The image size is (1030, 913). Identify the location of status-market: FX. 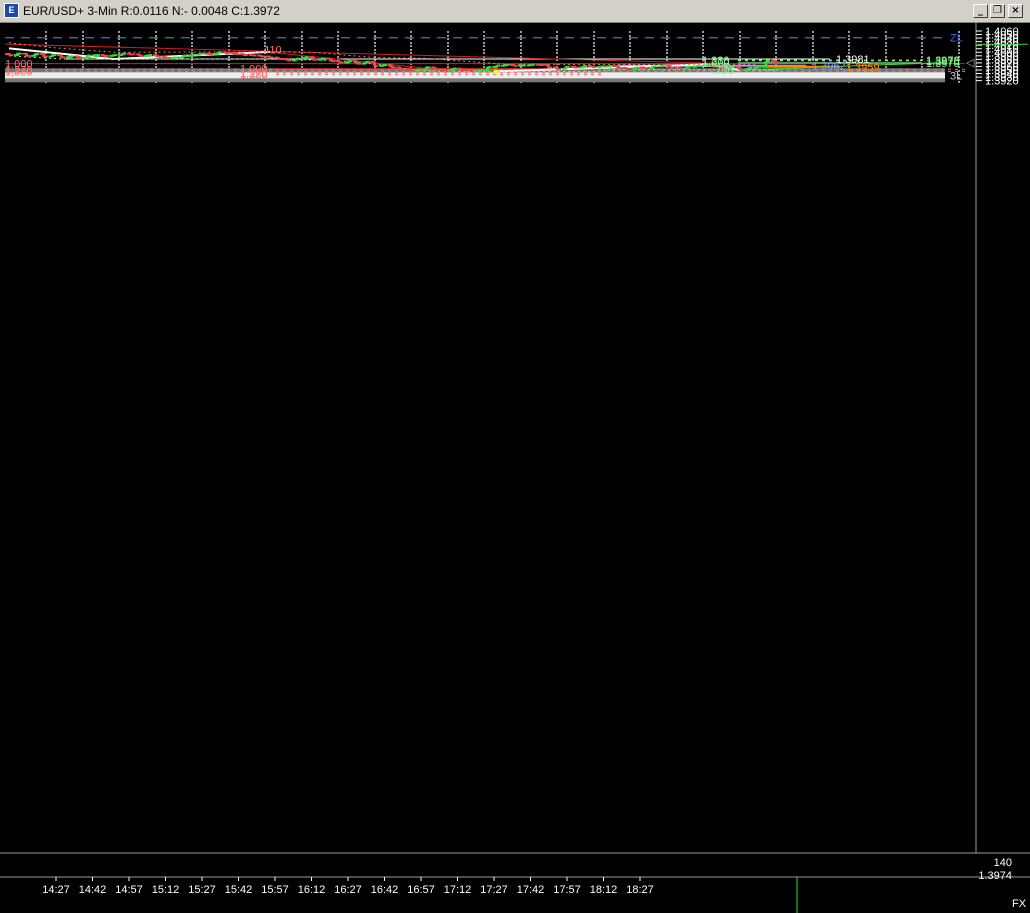
(1019, 904).